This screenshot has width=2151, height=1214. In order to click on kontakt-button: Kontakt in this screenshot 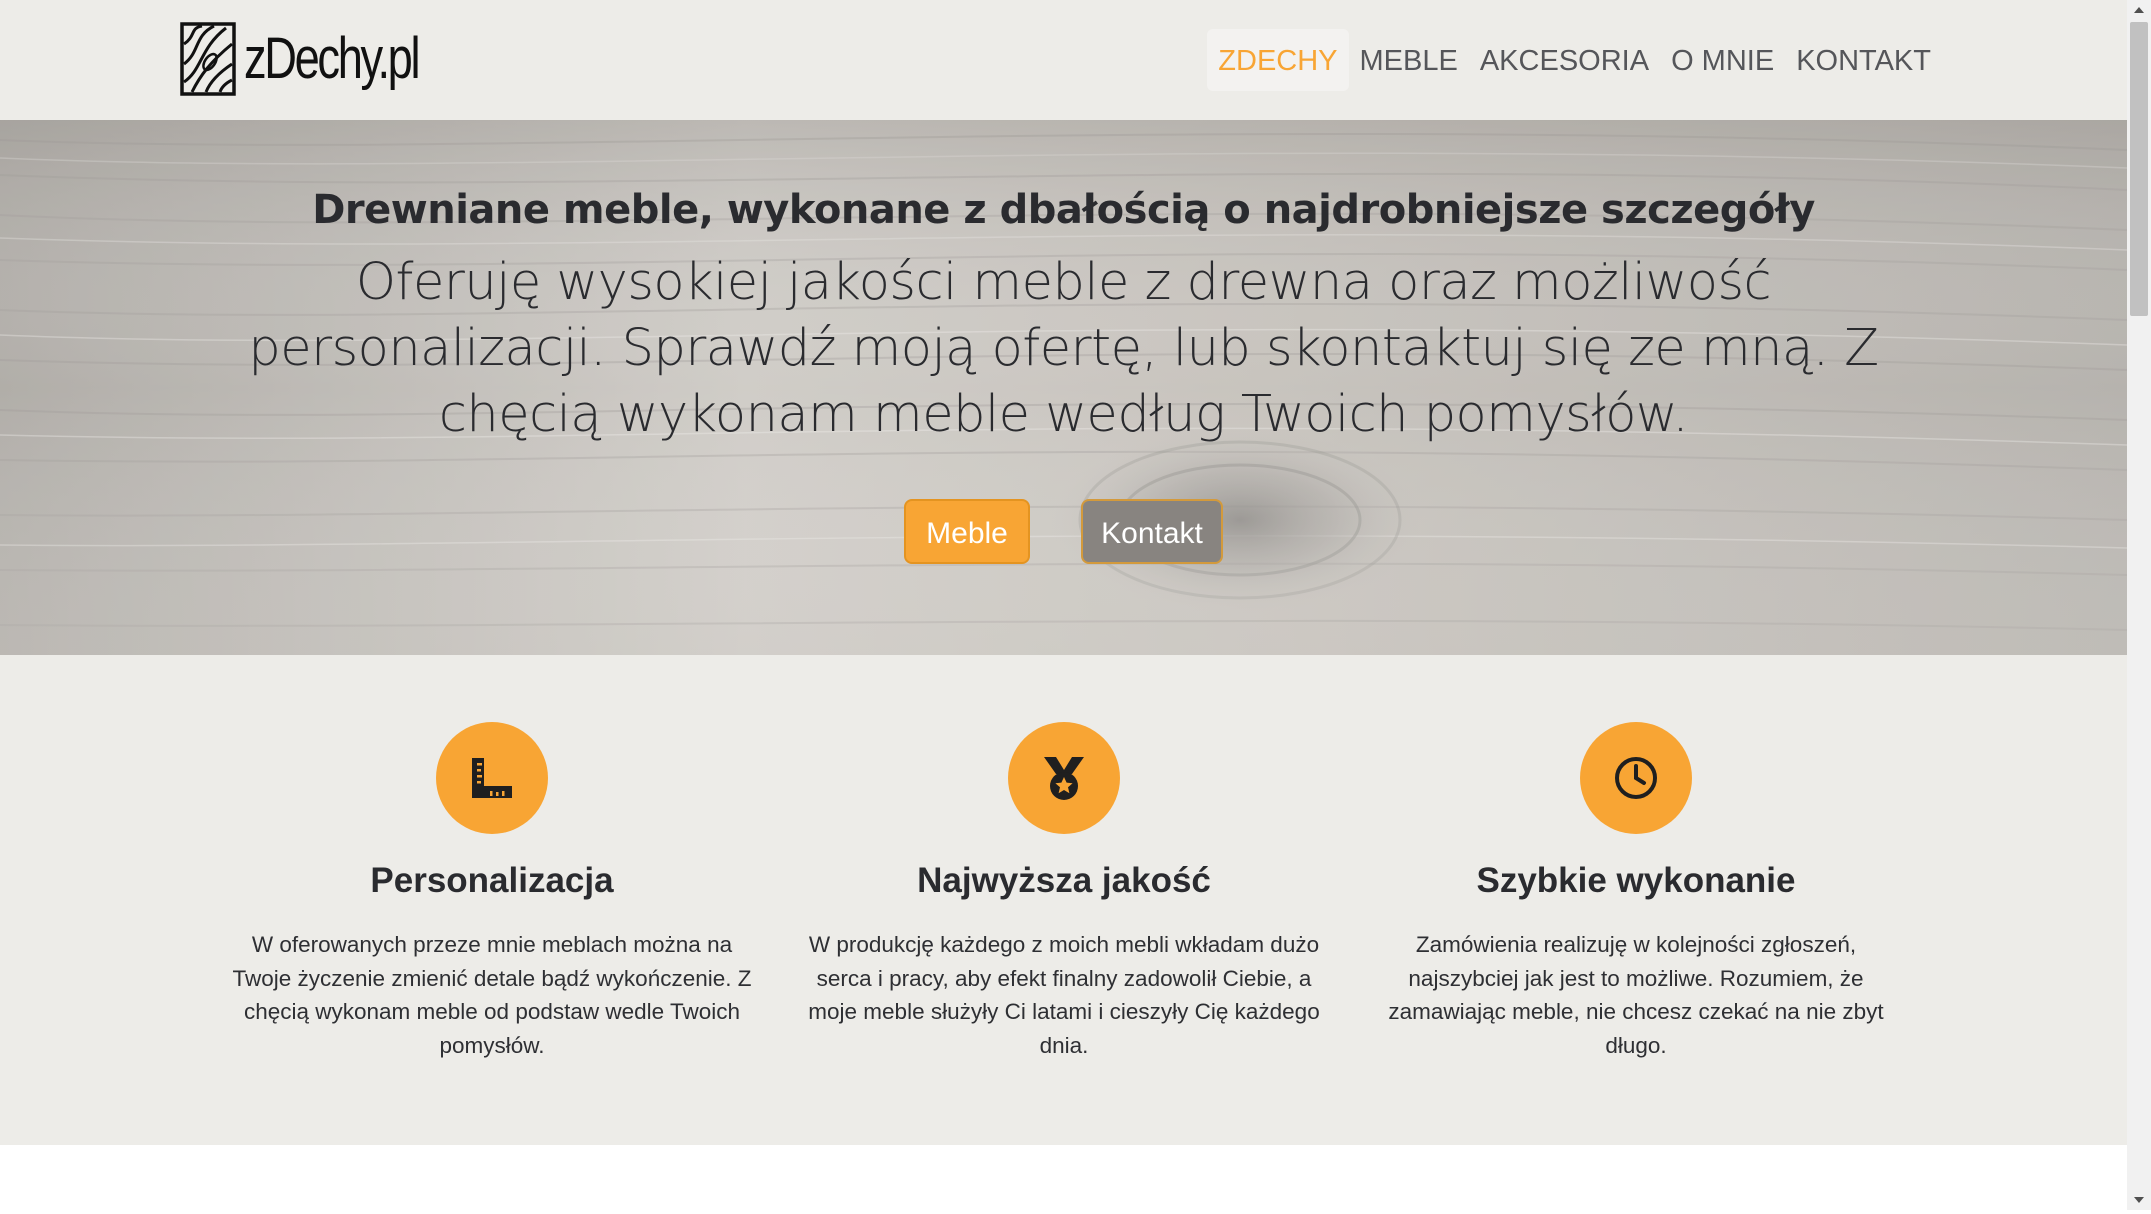, I will do `click(1152, 531)`.